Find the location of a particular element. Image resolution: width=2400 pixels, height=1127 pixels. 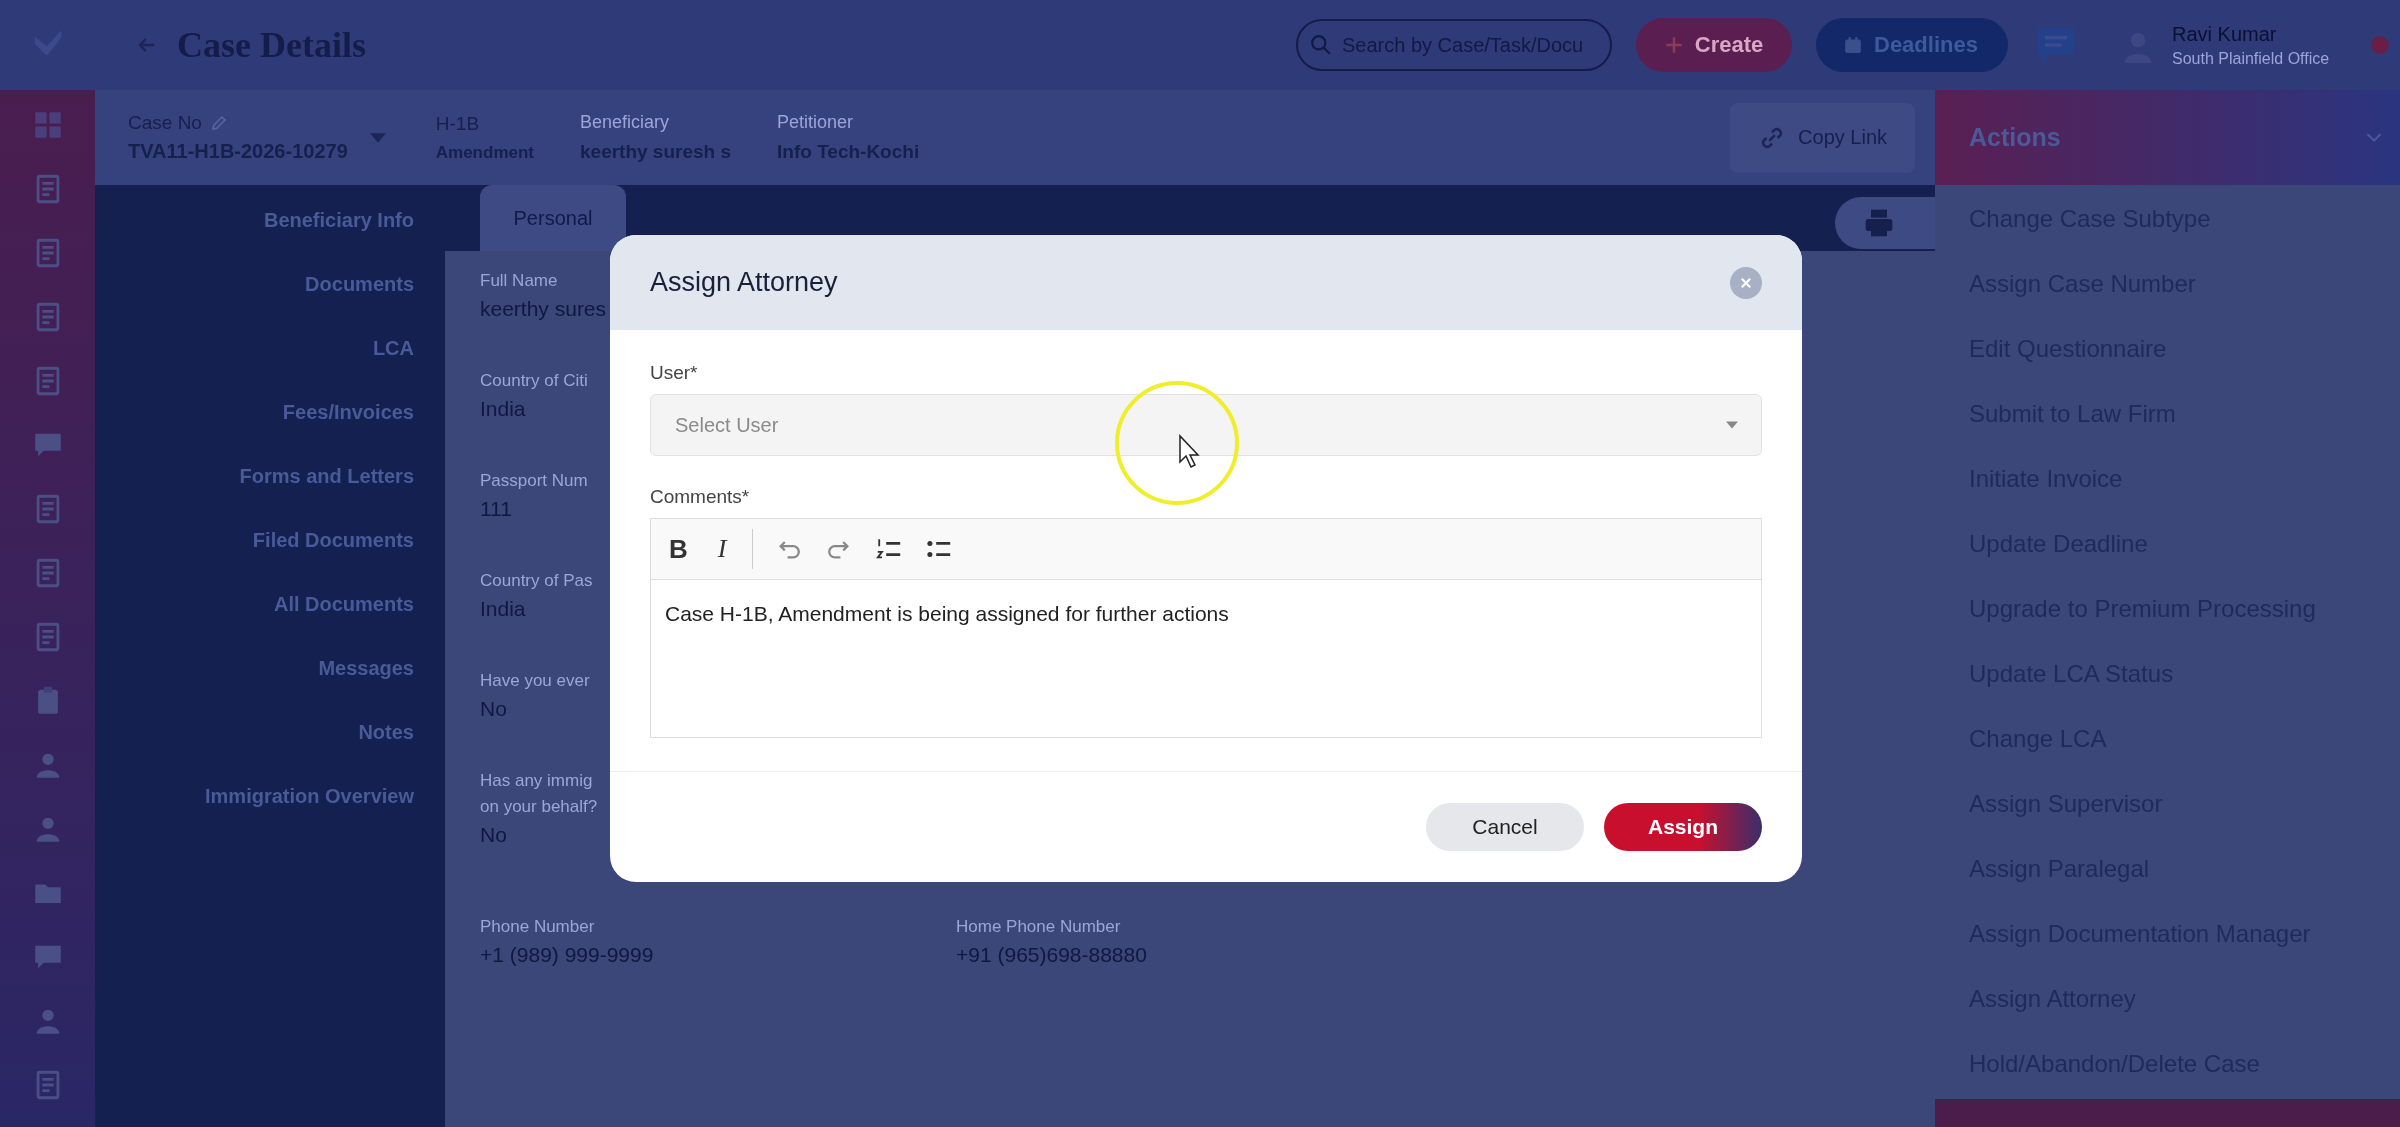

close-button is located at coordinates (1746, 282).